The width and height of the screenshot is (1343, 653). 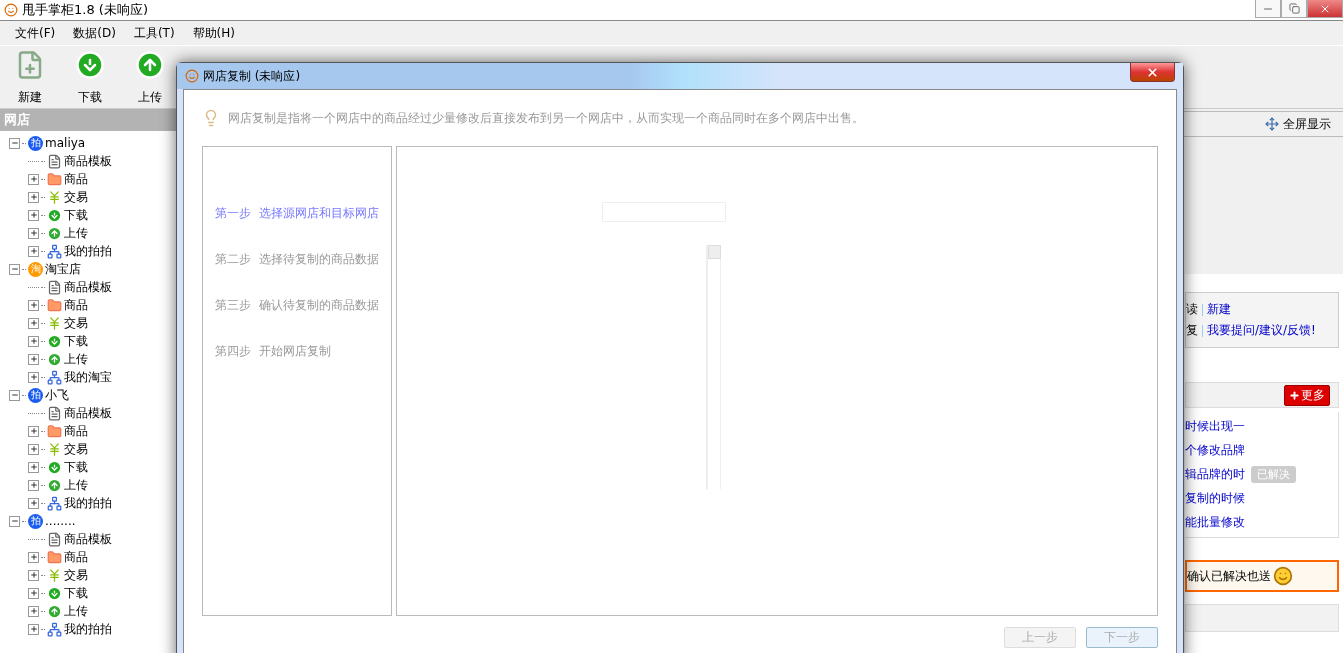 I want to click on close-icon, so click(x=1152, y=72).